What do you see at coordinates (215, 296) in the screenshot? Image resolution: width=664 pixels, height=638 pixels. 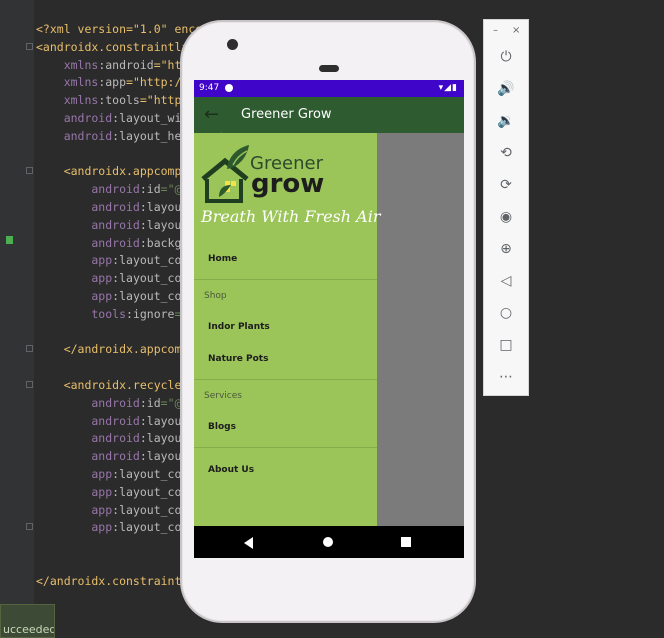 I see `menu-header-shop: Shop` at bounding box center [215, 296].